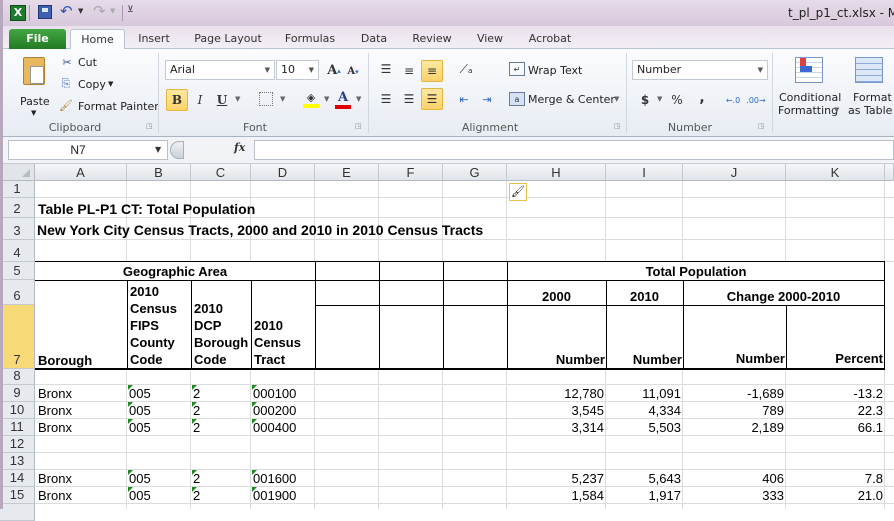  Describe the element at coordinates (386, 99) in the screenshot. I see `align-left-icon: ☰` at that location.